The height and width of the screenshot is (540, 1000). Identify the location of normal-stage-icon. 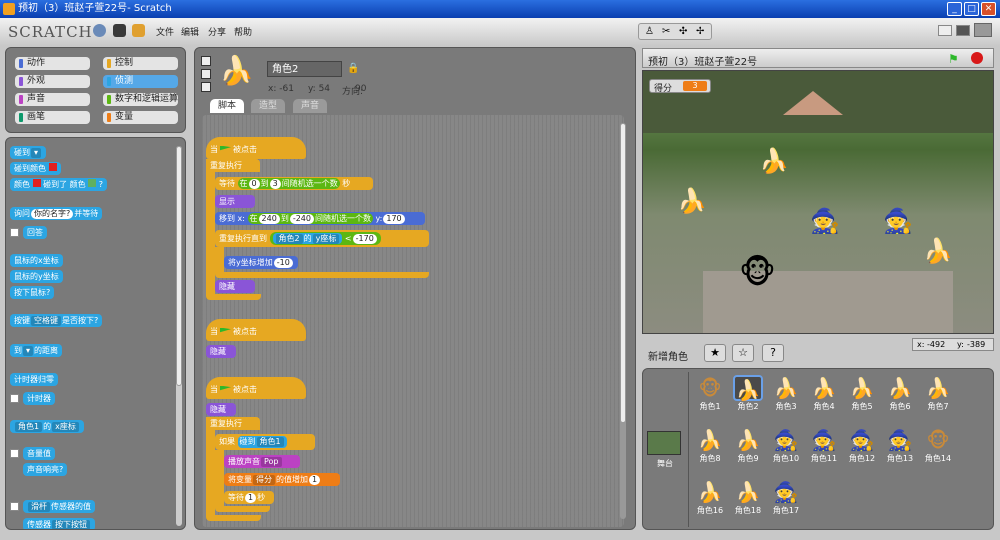
(963, 30).